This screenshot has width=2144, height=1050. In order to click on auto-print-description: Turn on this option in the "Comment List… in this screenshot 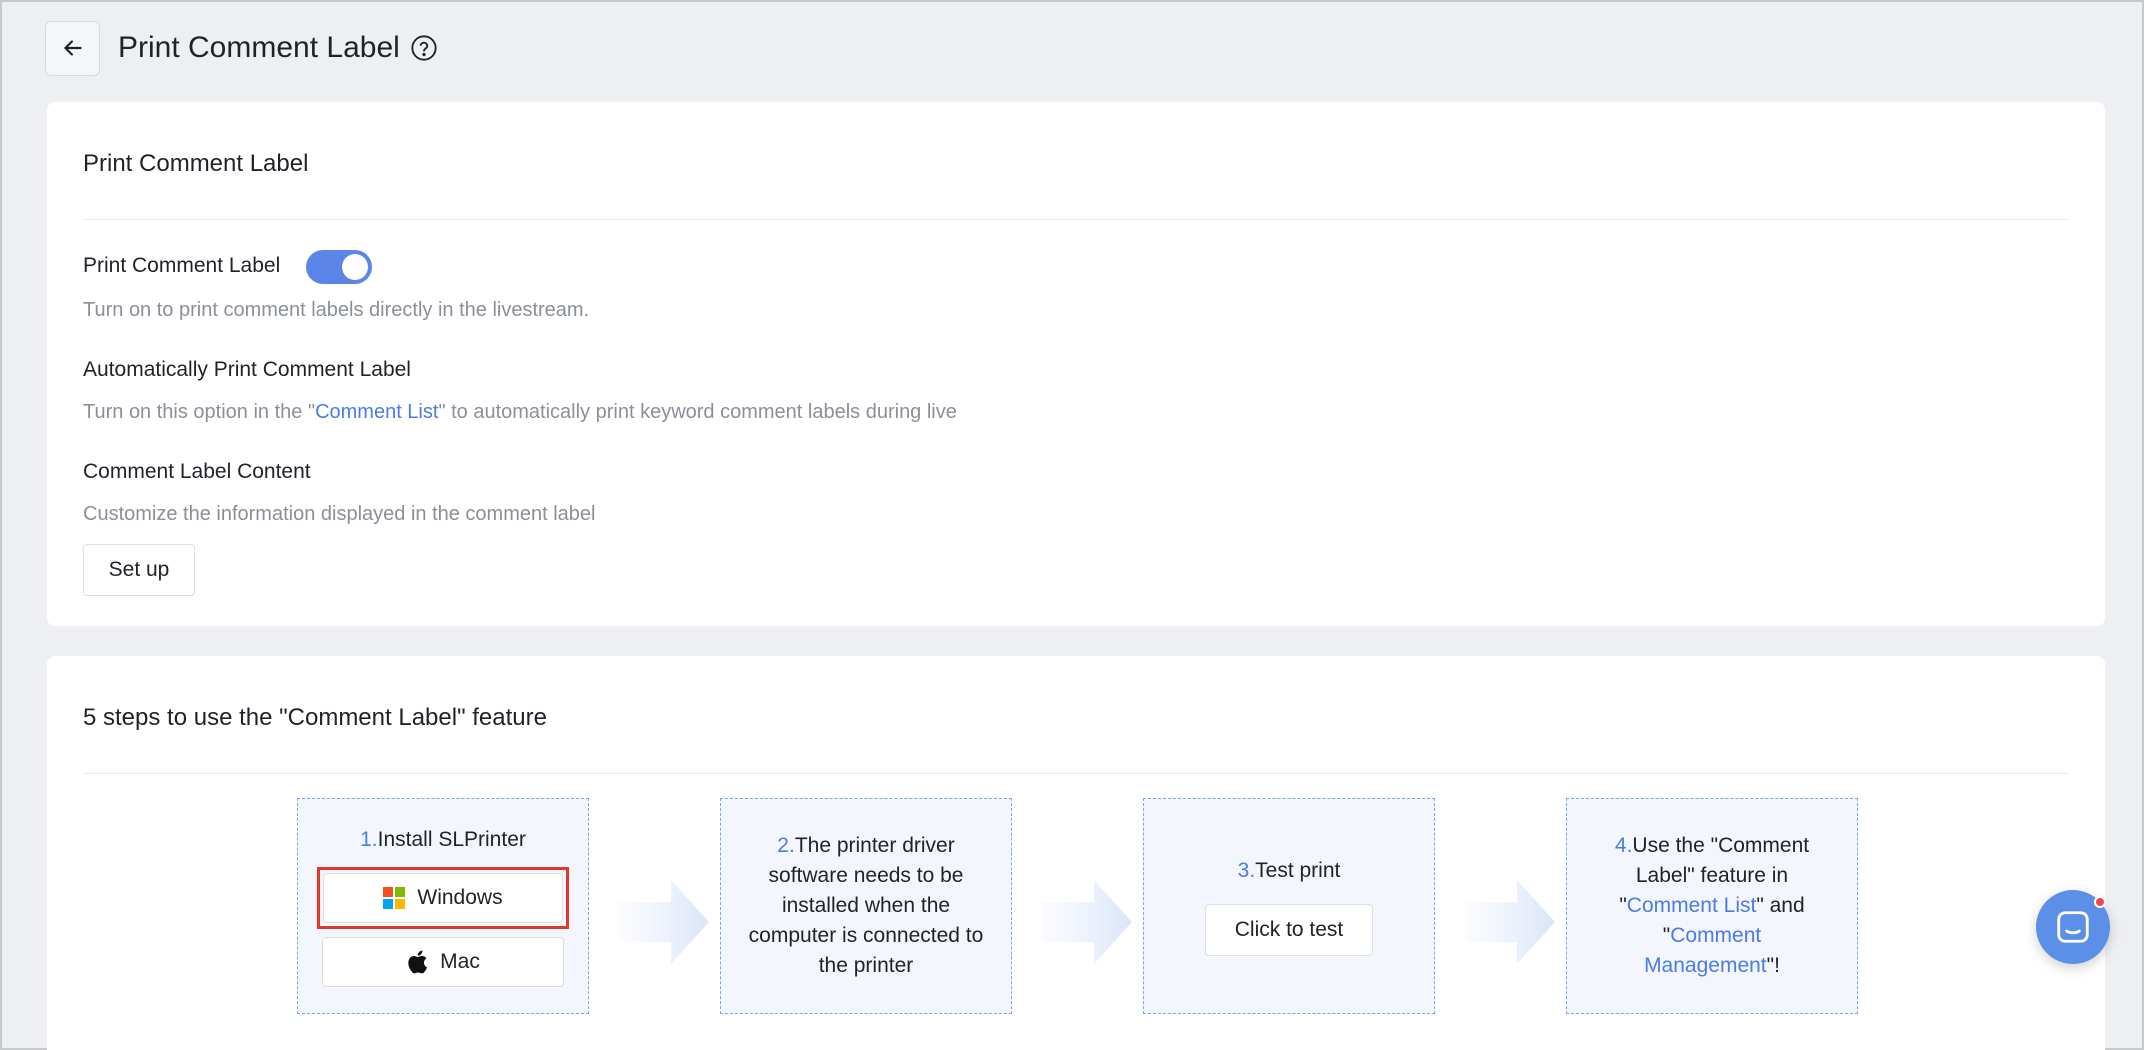, I will do `click(520, 412)`.